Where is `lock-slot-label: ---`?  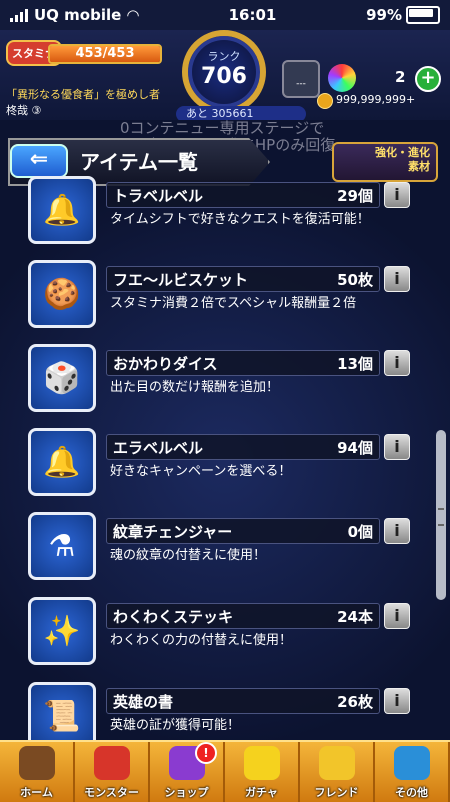
lock-slot-label: --- is located at coordinates (301, 84).